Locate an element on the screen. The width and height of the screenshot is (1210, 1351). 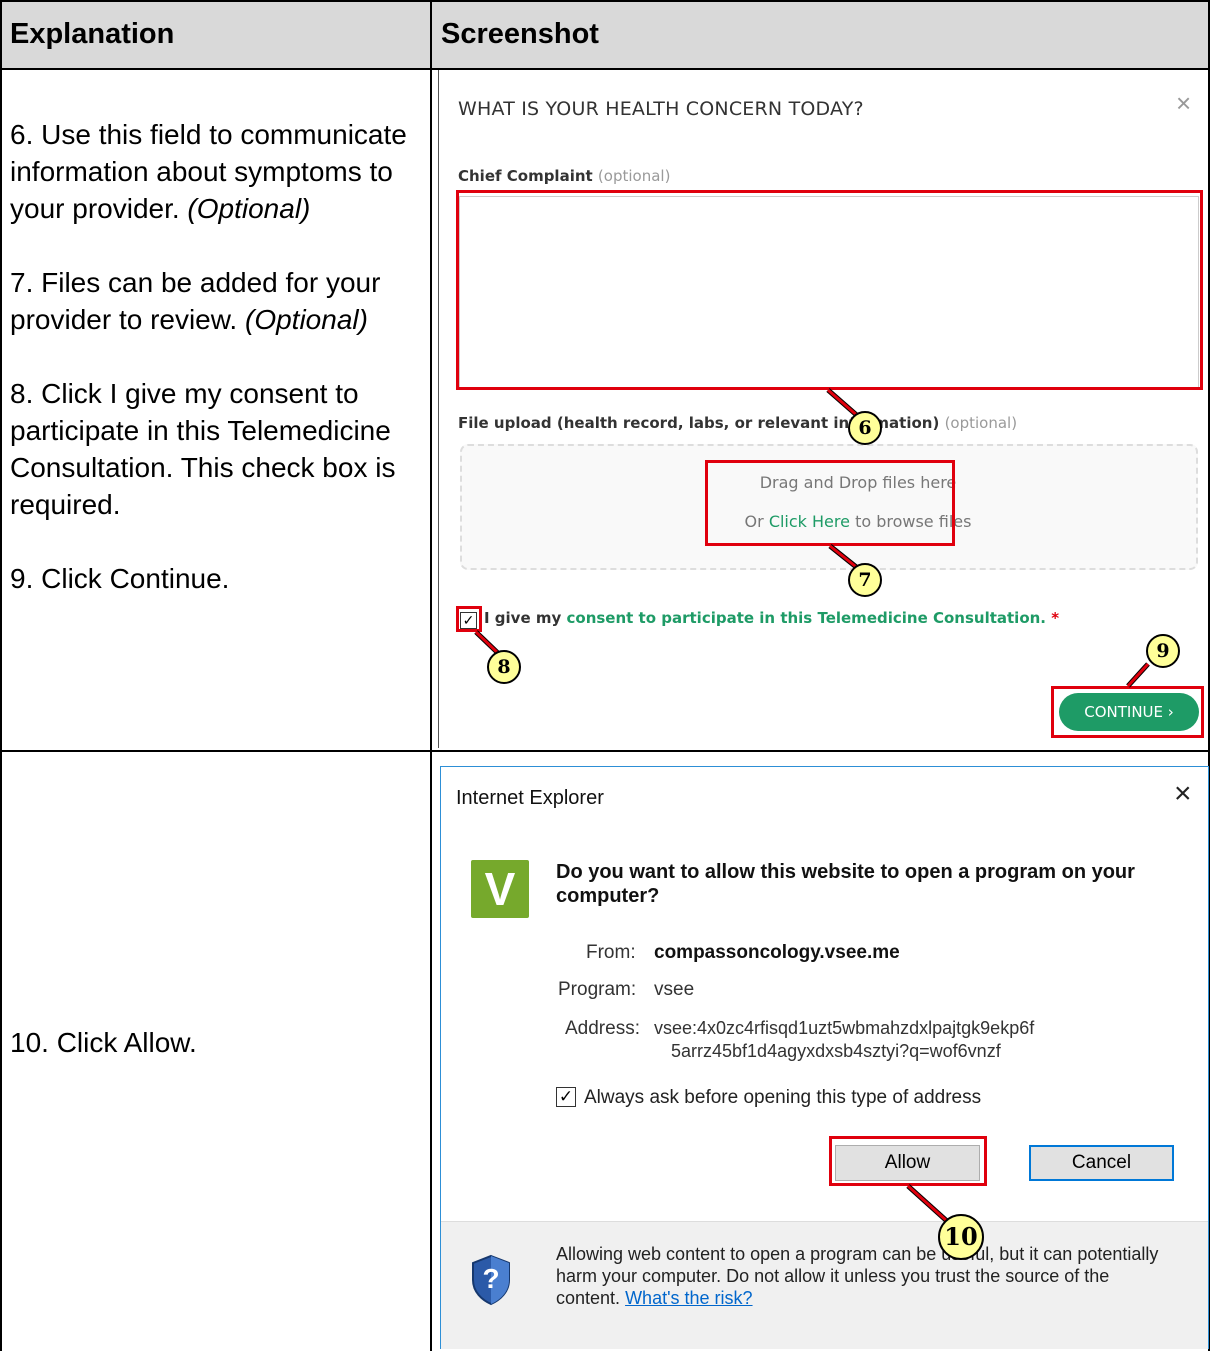
step-6-optional: (Optional) is located at coordinates (249, 208).